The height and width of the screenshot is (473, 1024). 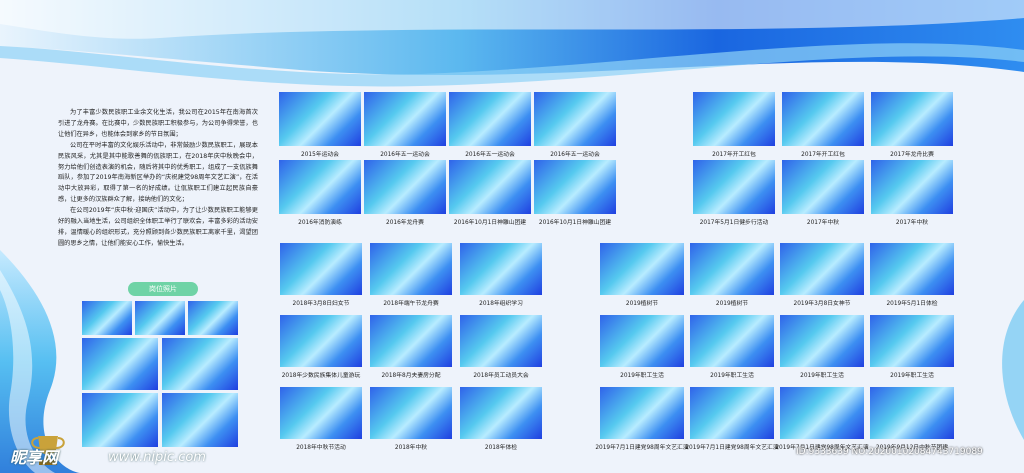 What do you see at coordinates (411, 376) in the screenshot?
I see `event-photo-caption: 2018年8月夫妻房分配` at bounding box center [411, 376].